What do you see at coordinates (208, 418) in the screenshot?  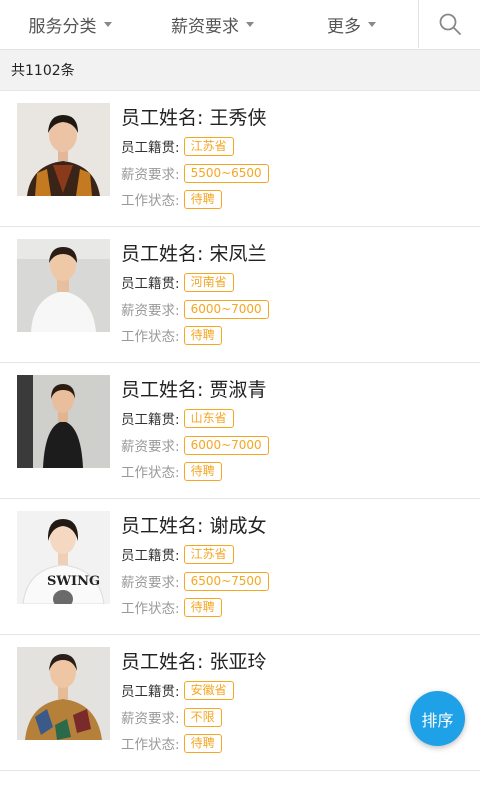 I see `origin-tag: 山东省` at bounding box center [208, 418].